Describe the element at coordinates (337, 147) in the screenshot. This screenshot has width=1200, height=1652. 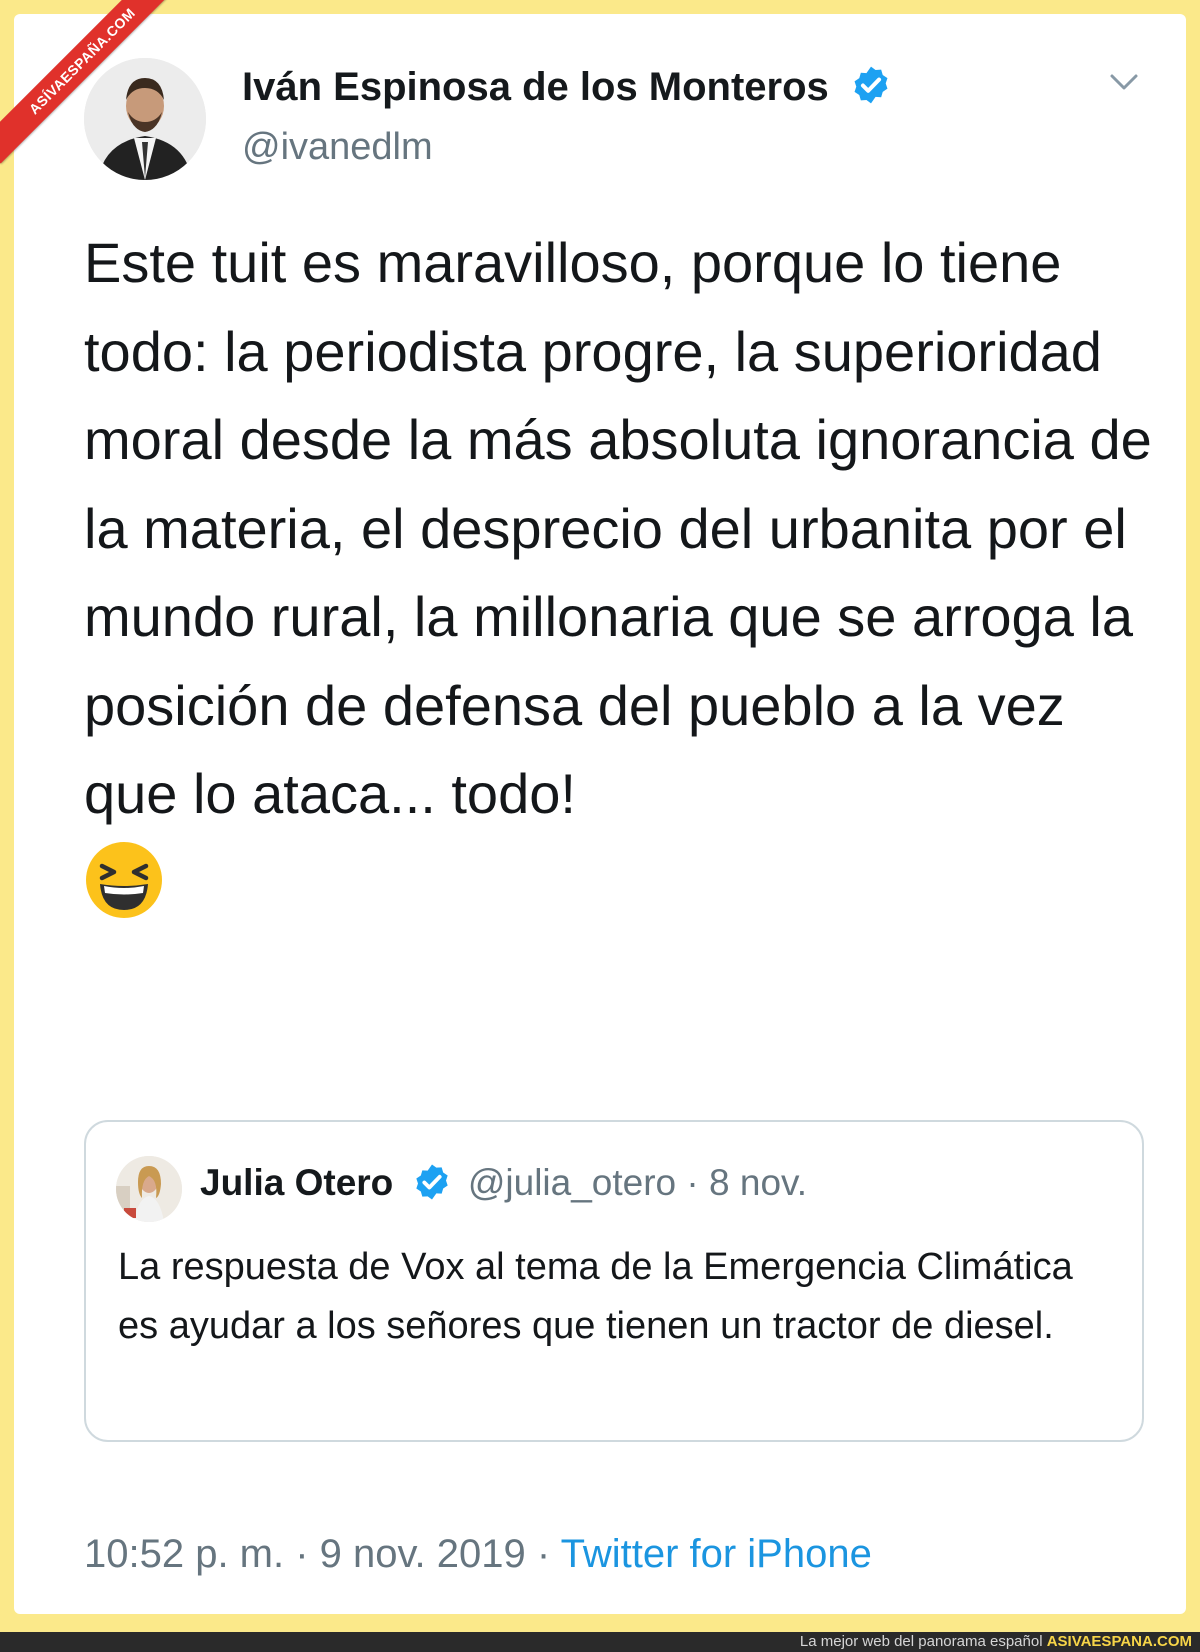
I see `author-handle: @ivanedlm` at that location.